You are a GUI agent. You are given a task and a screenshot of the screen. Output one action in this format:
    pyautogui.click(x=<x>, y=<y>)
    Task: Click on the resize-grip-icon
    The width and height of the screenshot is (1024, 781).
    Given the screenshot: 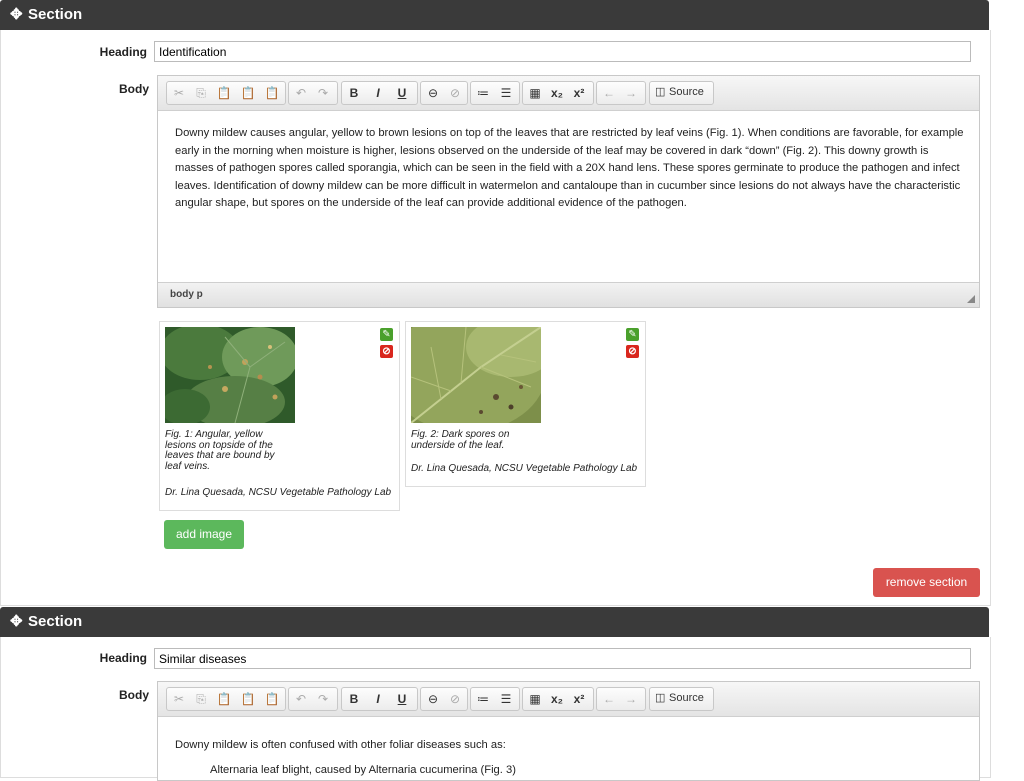 What is the action you would take?
    pyautogui.click(x=971, y=299)
    